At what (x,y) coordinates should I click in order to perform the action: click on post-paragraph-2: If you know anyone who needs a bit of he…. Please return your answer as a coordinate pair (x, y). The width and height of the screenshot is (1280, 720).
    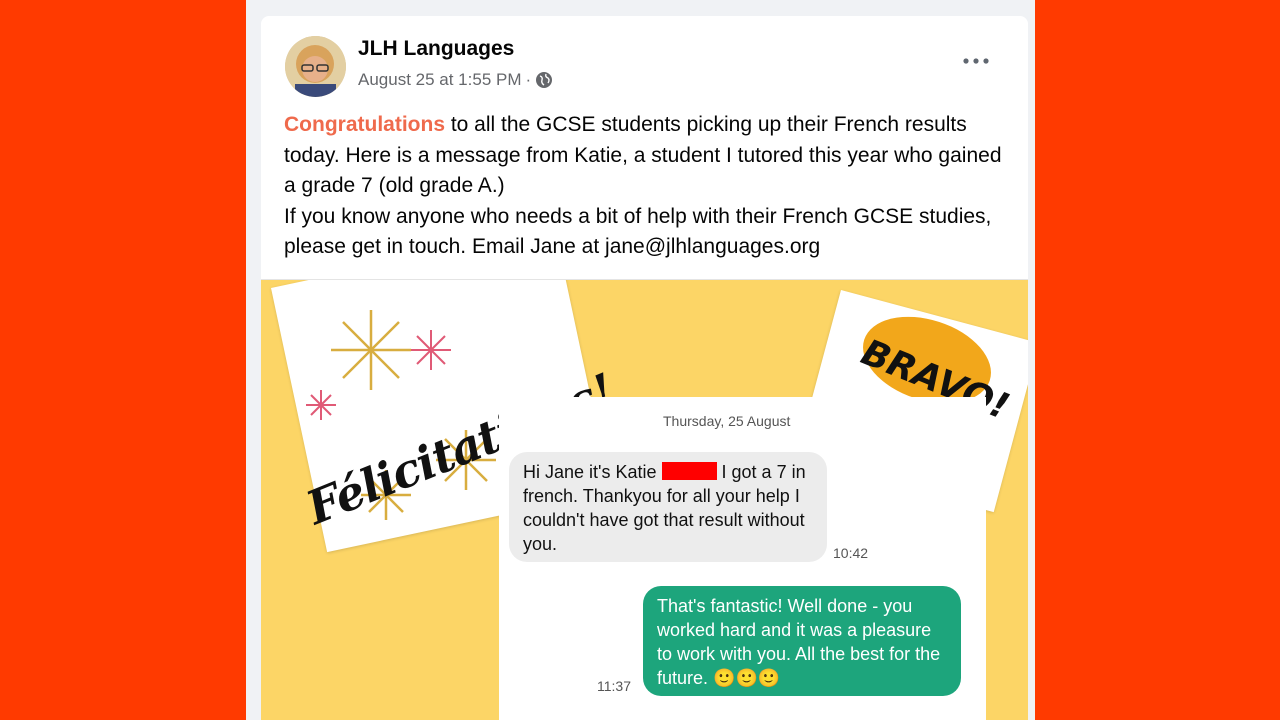
    Looking at the image, I should click on (638, 231).